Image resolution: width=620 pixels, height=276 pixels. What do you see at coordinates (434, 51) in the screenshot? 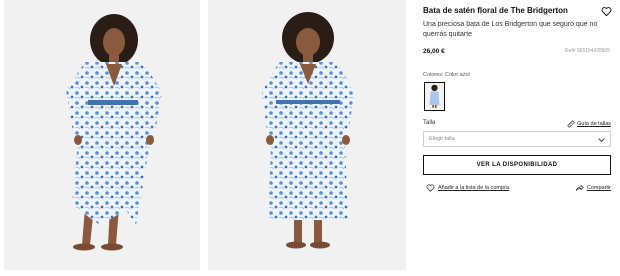
I see `product-price: 26,00 €` at bounding box center [434, 51].